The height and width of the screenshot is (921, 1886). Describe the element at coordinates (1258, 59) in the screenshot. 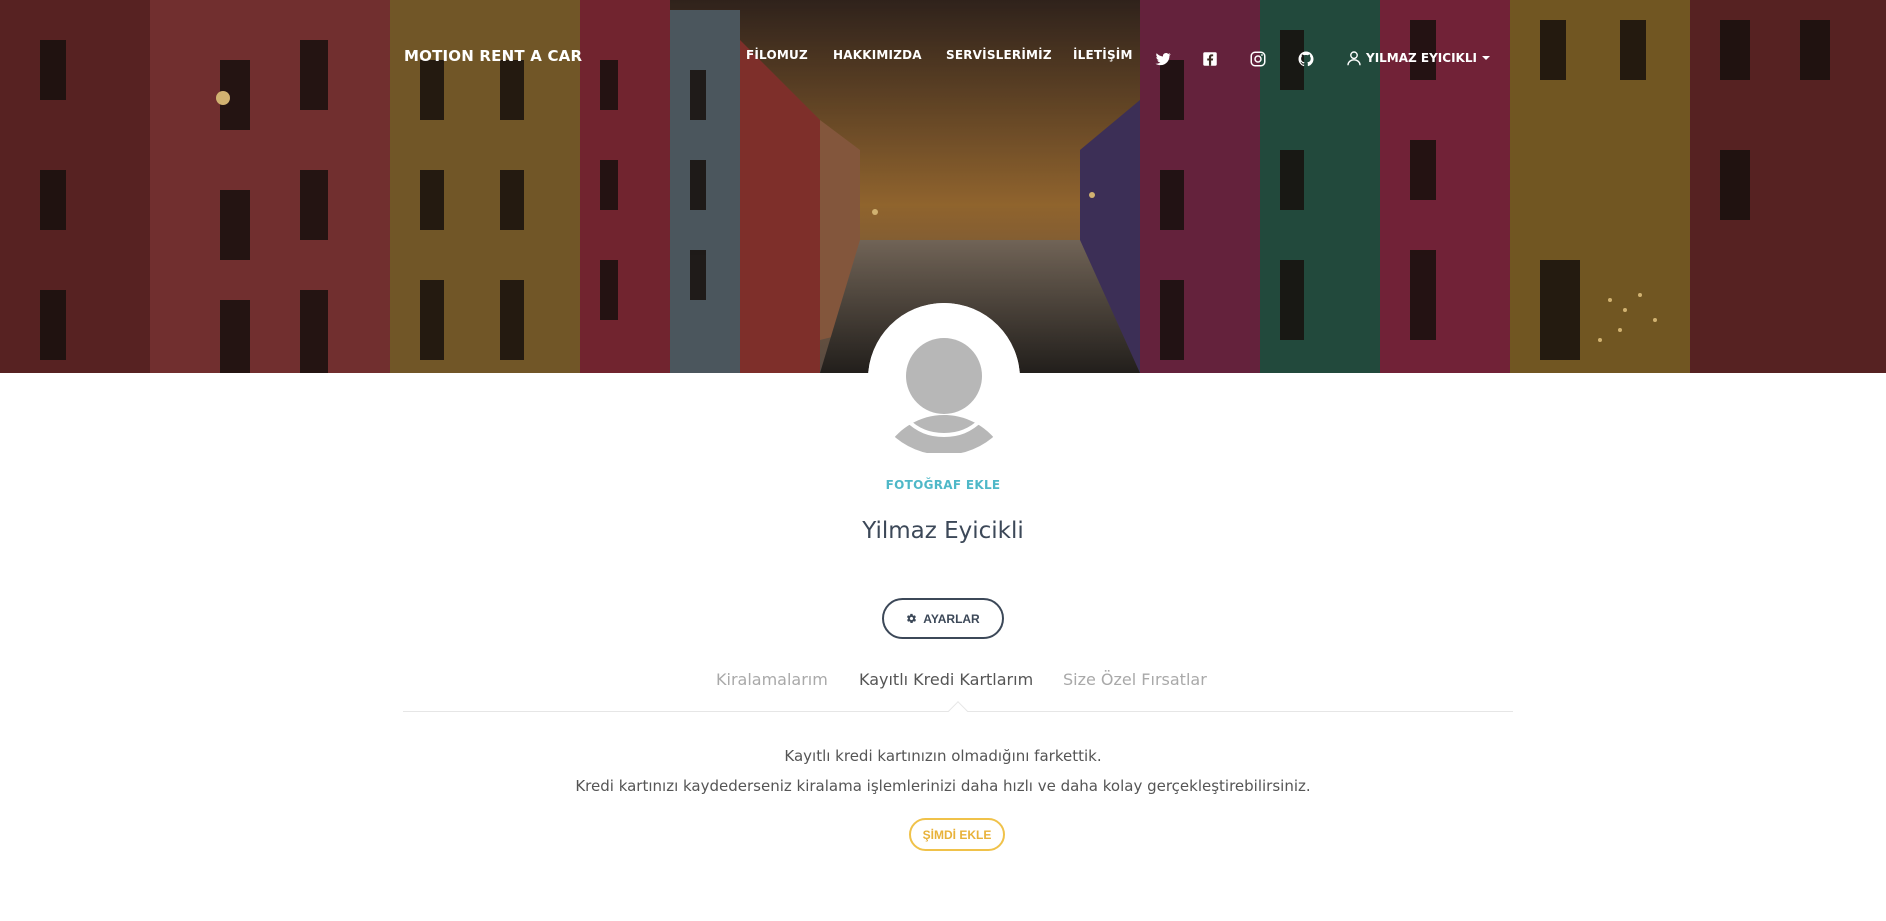

I see `instagram-icon` at that location.